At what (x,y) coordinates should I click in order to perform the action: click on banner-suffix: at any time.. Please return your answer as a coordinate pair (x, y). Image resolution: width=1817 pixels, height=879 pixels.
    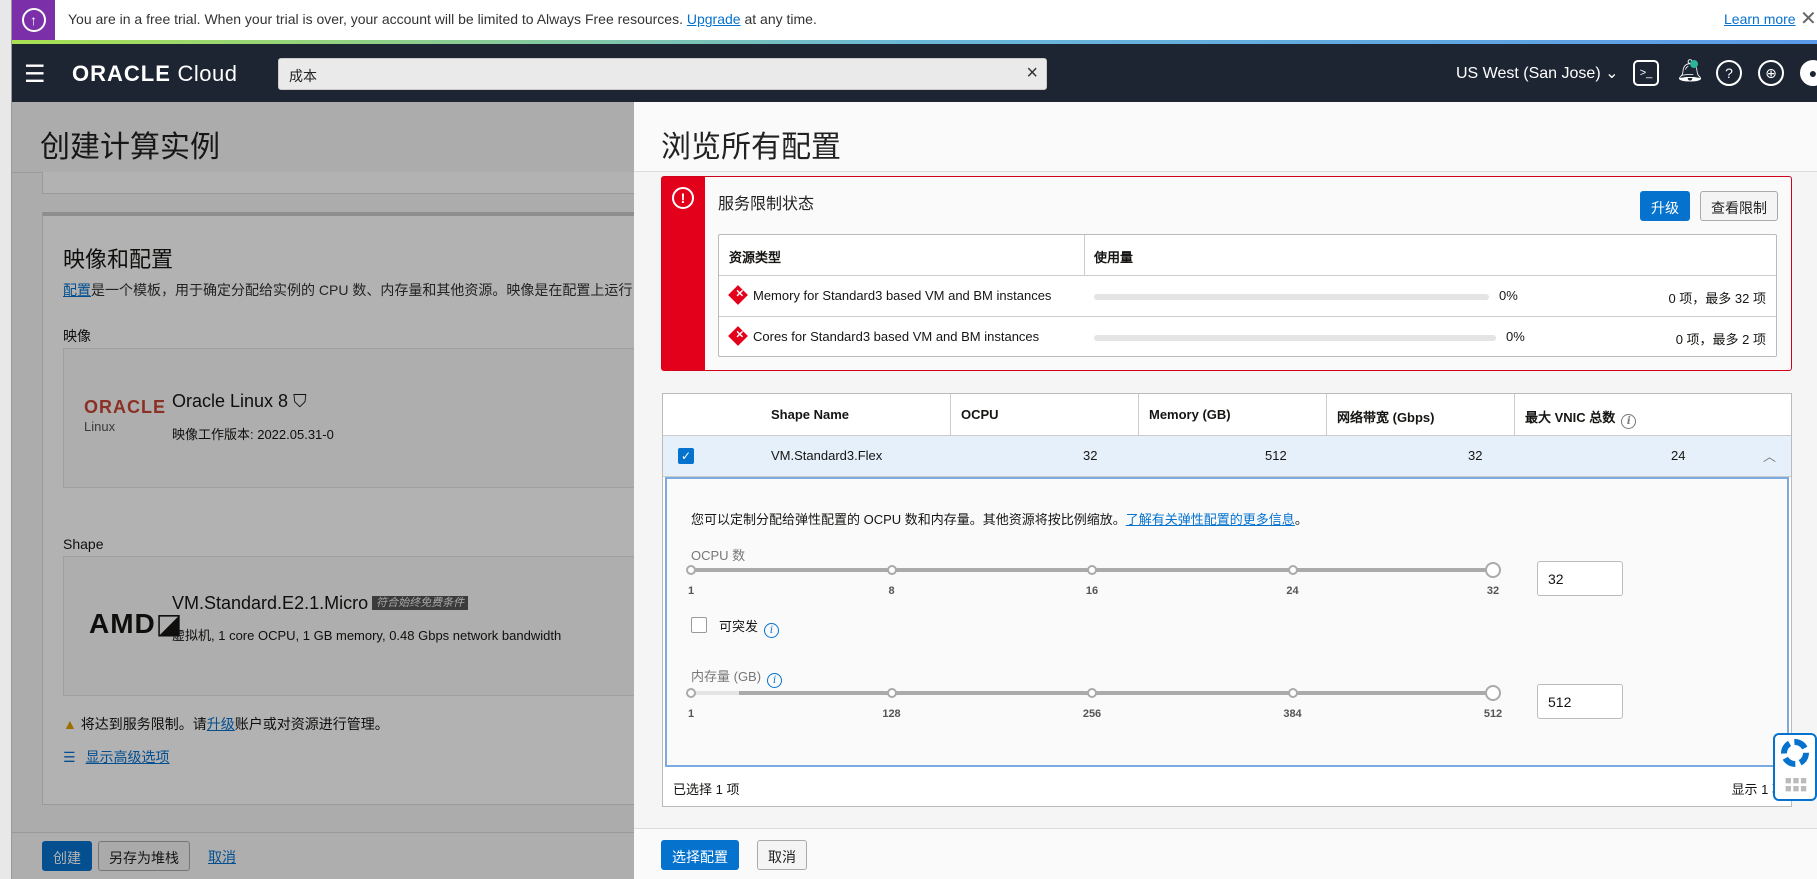
    Looking at the image, I should click on (778, 19).